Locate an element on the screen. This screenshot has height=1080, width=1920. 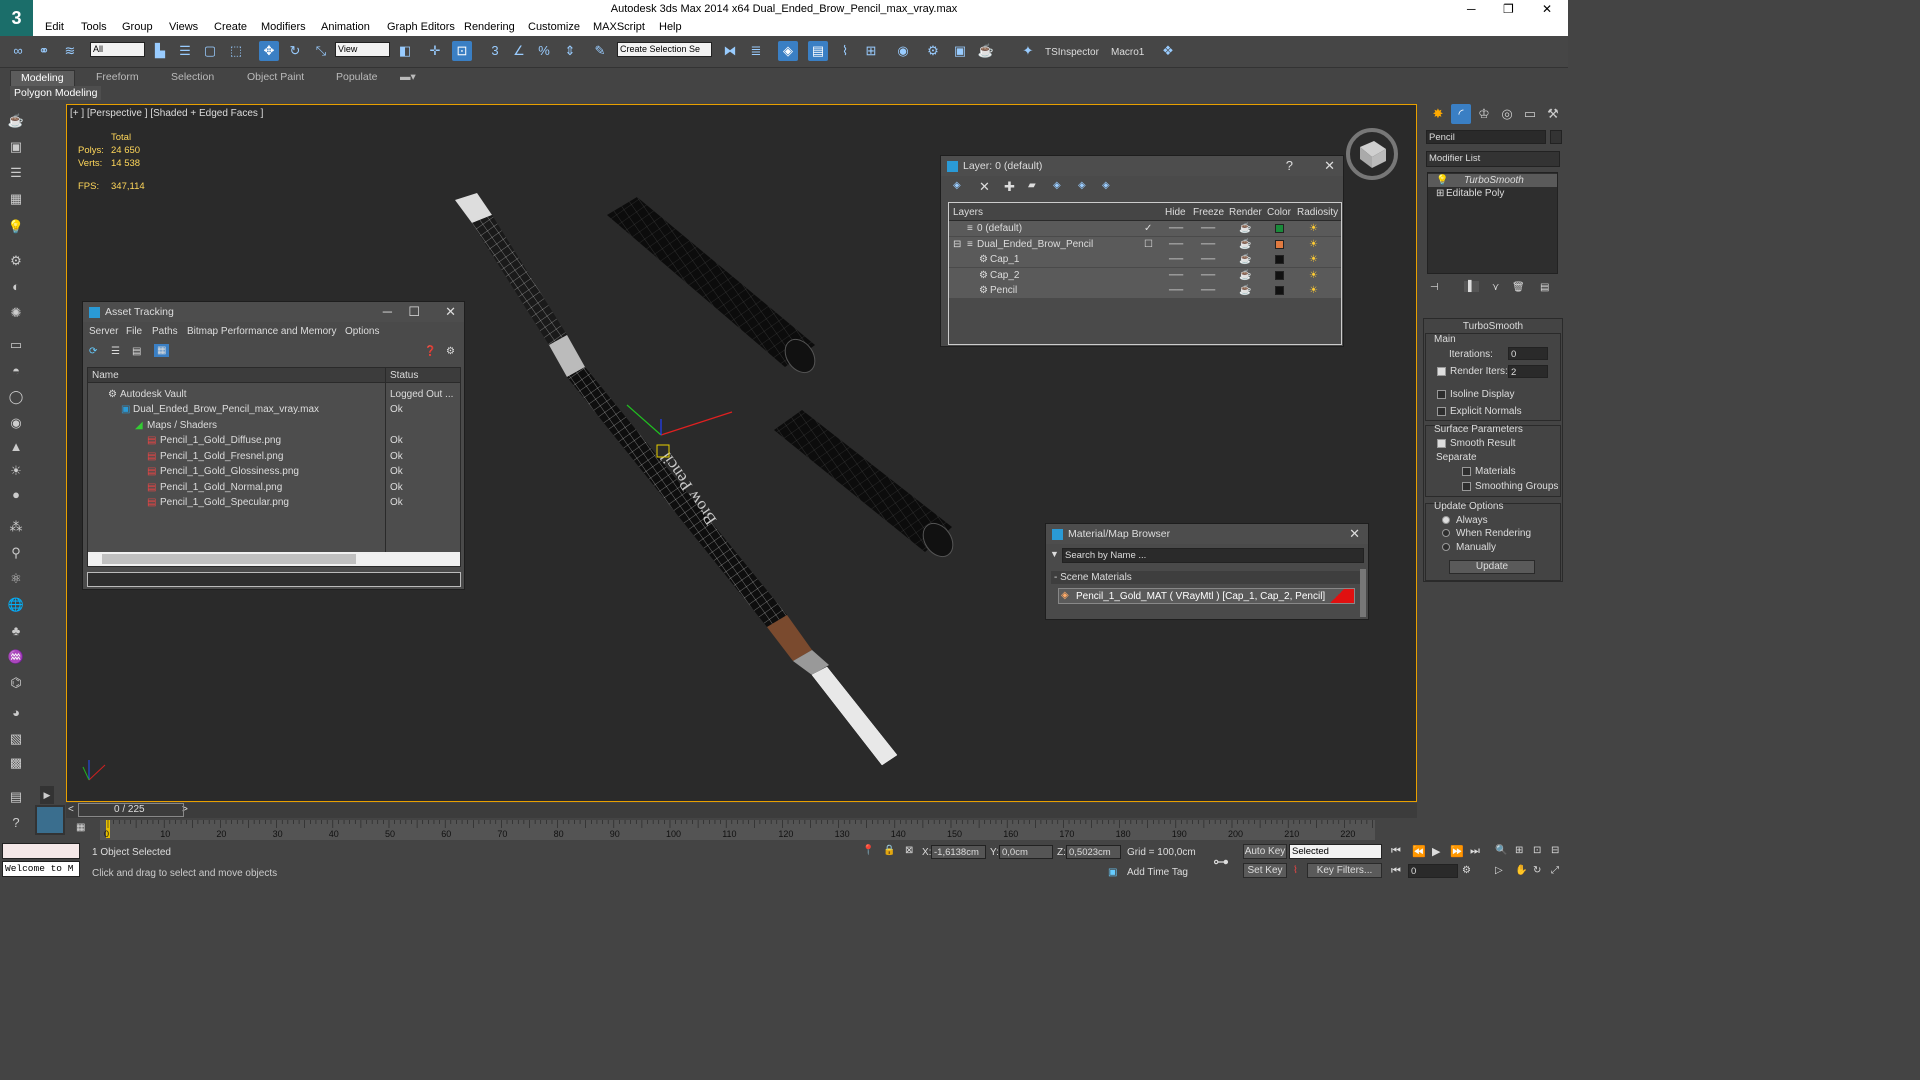
pan-icon: ✋ is located at coordinates (1521, 870).